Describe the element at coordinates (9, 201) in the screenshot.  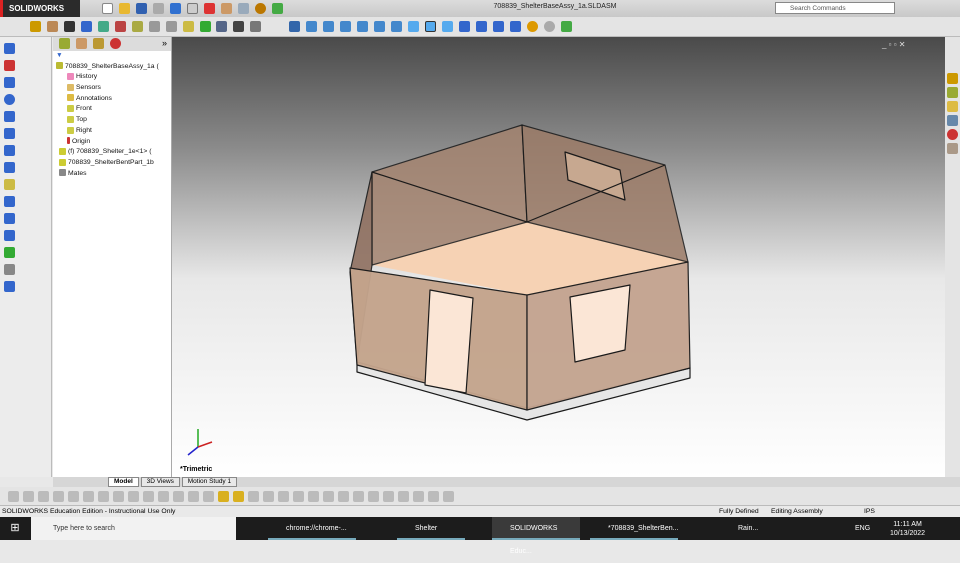
I see `offset-icon` at that location.